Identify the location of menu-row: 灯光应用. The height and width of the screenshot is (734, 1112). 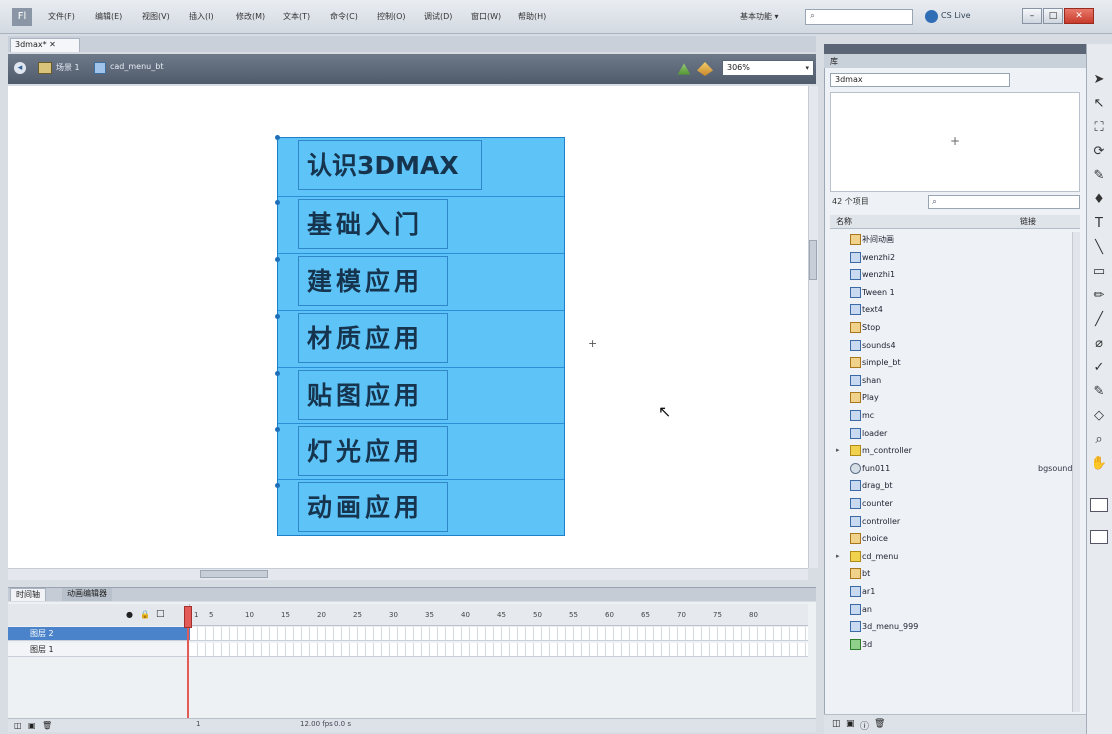
(421, 451).